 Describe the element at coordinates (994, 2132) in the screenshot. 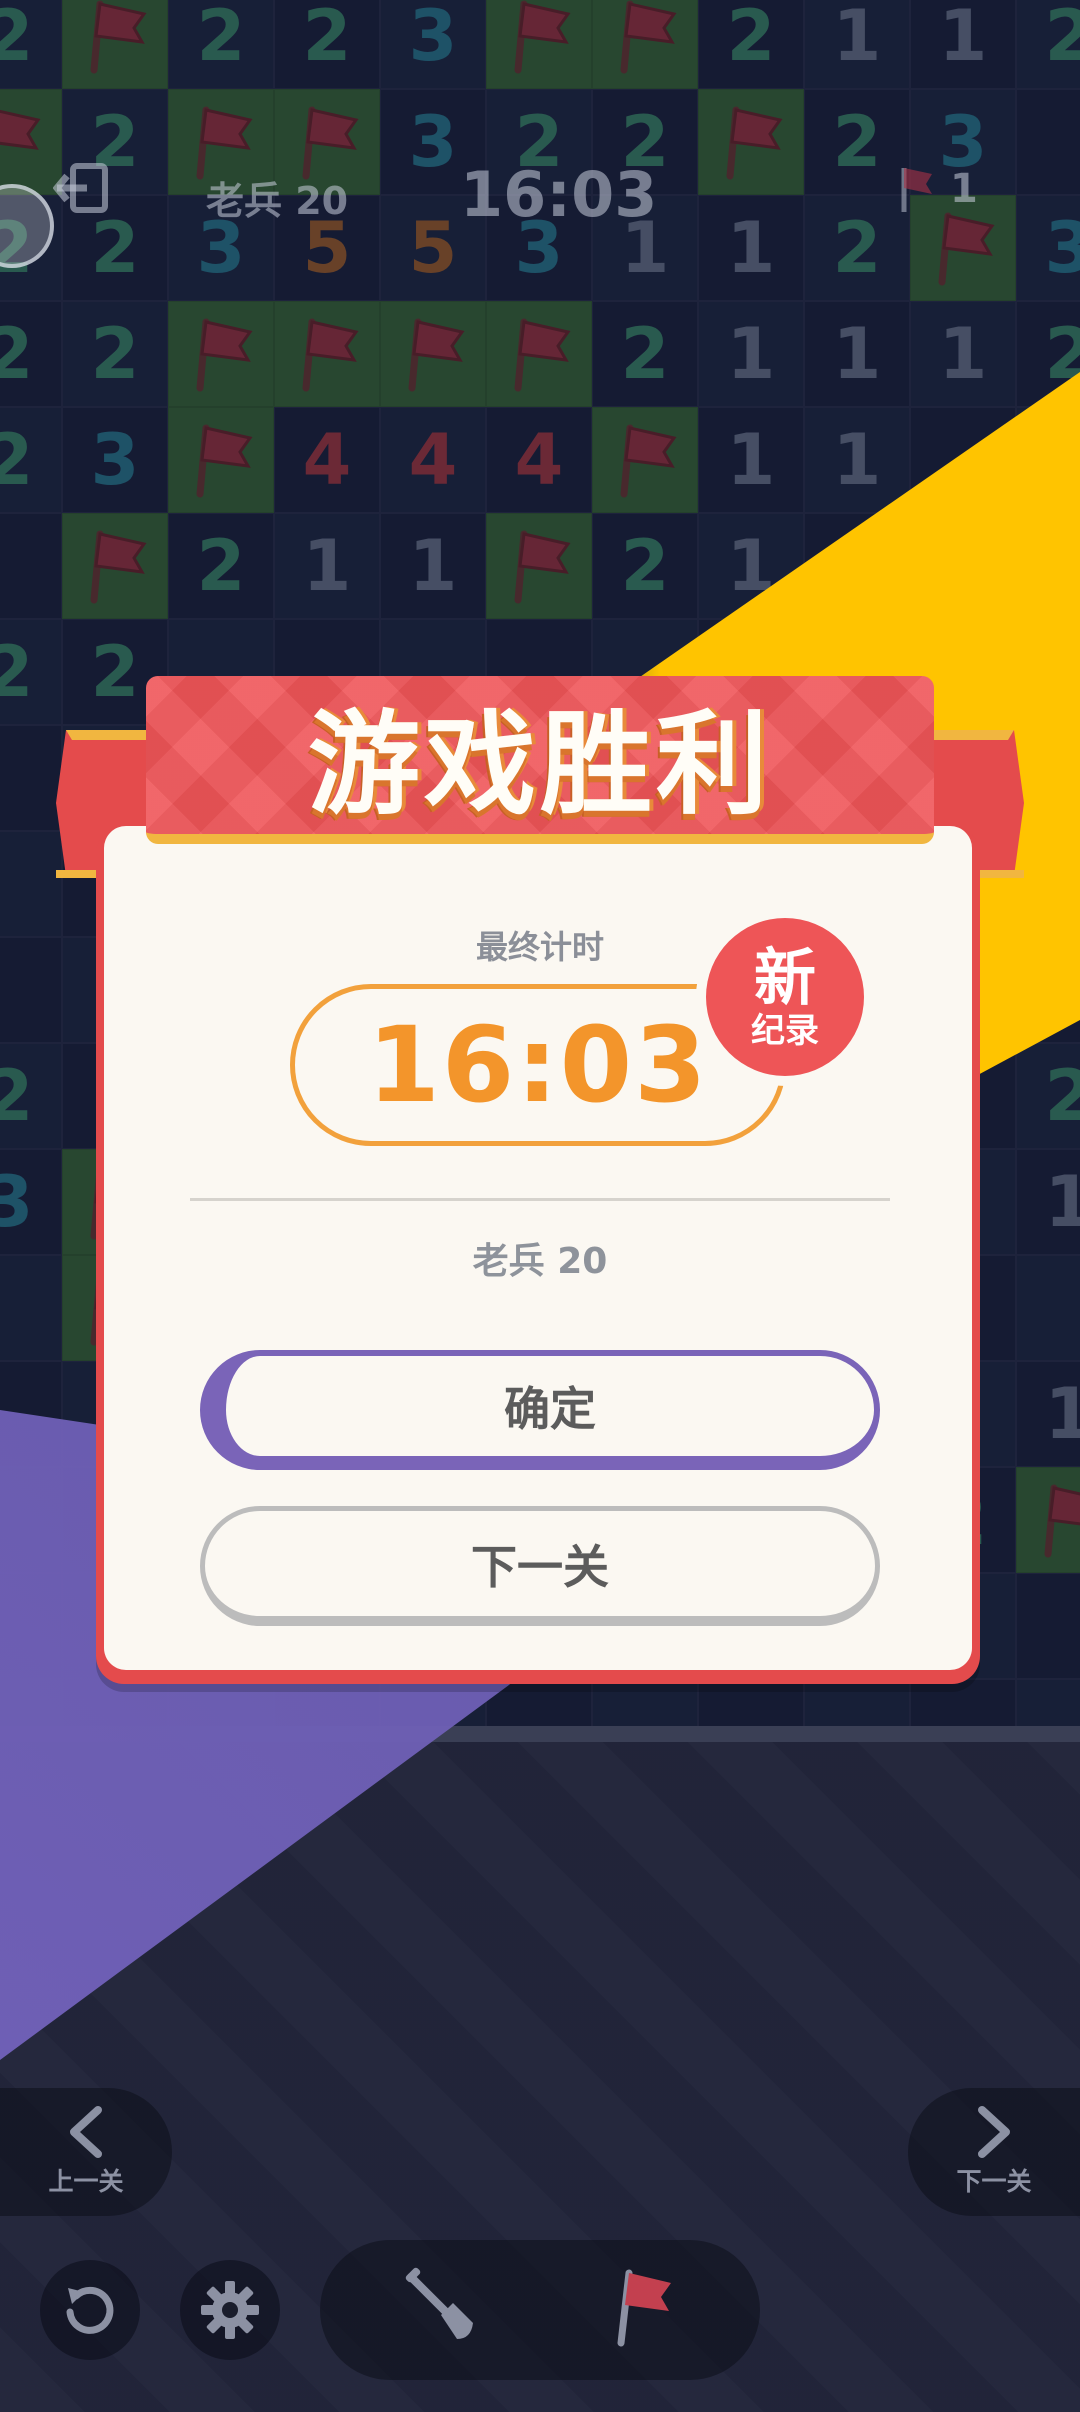

I see `chevron-right-icon` at that location.